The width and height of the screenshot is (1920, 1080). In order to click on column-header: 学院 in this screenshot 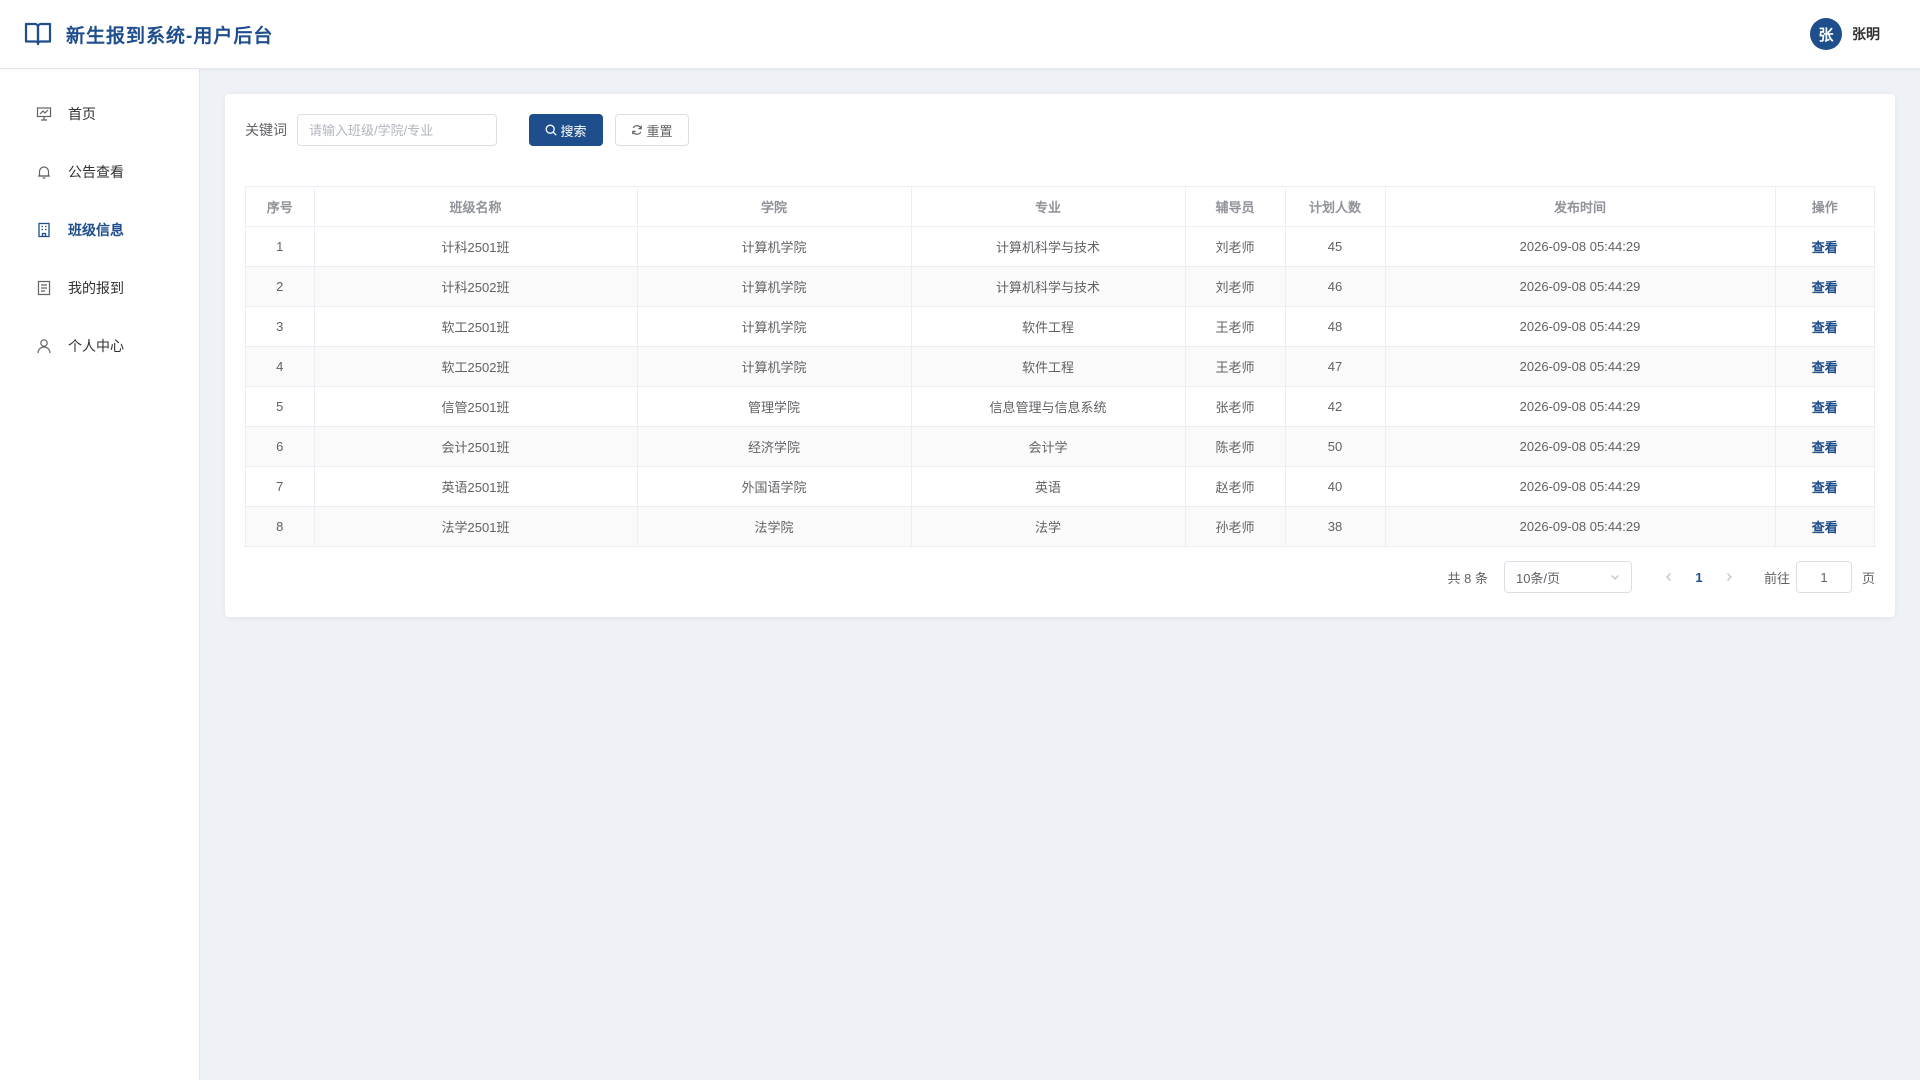, I will do `click(774, 207)`.